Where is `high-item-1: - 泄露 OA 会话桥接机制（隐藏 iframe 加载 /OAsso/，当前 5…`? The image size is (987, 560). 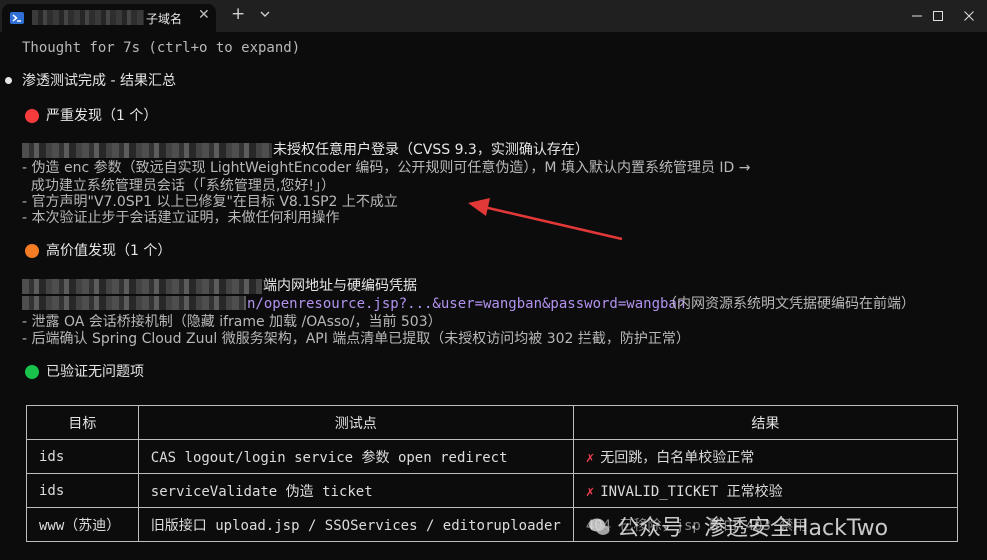
high-item-1: - 泄露 OA 会话桥接机制（隐藏 iframe 加载 /OAsso/，当前 5… is located at coordinates (232, 322).